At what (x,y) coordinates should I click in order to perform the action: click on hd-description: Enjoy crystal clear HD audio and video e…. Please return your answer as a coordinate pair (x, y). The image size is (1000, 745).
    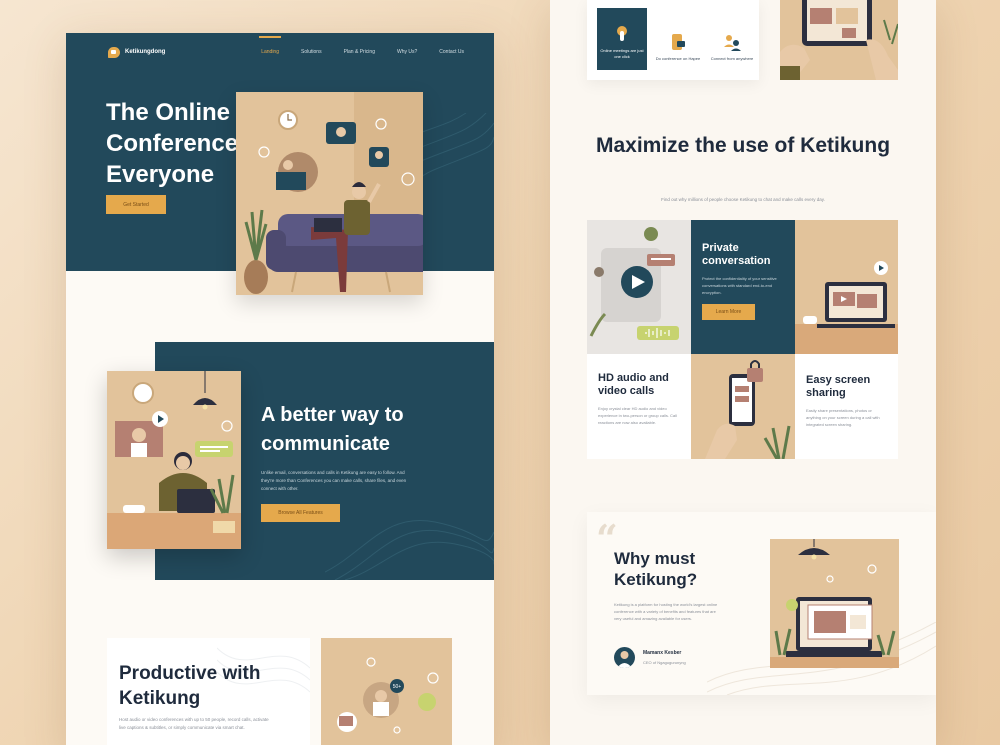
    Looking at the image, I should click on (637, 415).